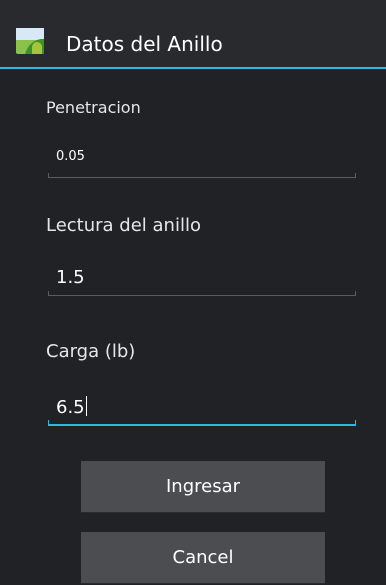 The height and width of the screenshot is (585, 386). What do you see at coordinates (202, 158) in the screenshot?
I see `penetracion-input: 0.05` at bounding box center [202, 158].